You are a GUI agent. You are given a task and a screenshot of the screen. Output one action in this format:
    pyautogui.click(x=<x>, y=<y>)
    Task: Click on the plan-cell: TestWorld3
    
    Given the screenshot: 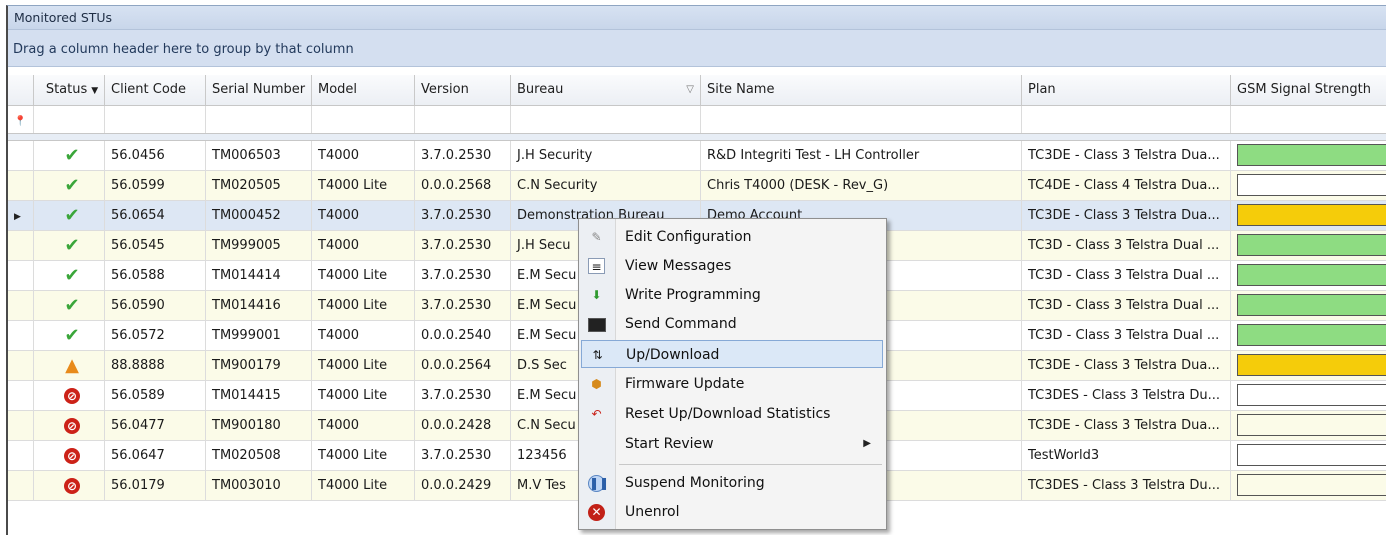 What is the action you would take?
    pyautogui.click(x=1126, y=455)
    